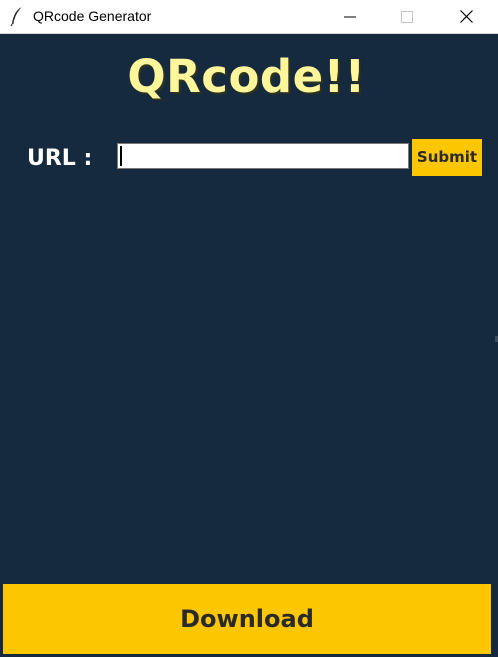 This screenshot has height=657, width=498. I want to click on close-button, so click(466, 16).